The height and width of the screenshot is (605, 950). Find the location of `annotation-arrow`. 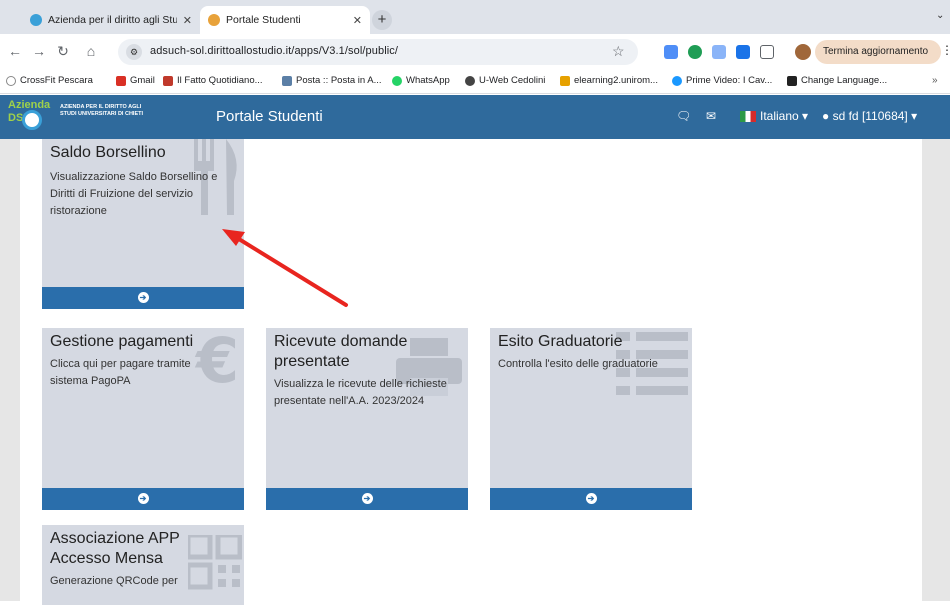

annotation-arrow is located at coordinates (285, 268).